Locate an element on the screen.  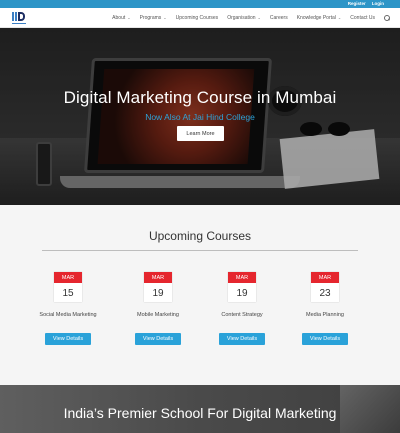
course-name: Content Strategy is located at coordinates (242, 315).